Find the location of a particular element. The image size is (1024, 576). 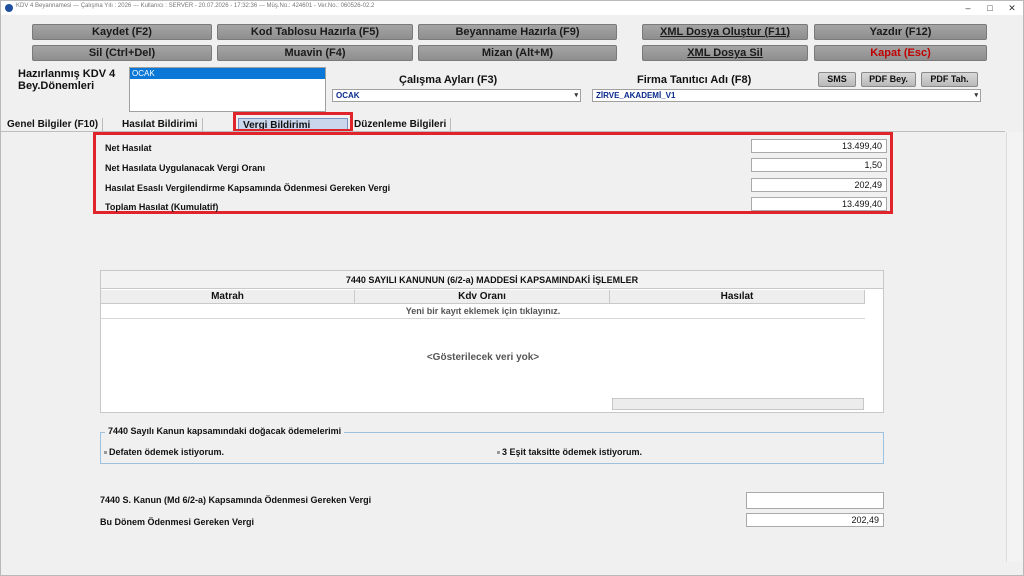

delete-xml-button: XML Dosya Sil is located at coordinates (725, 53).